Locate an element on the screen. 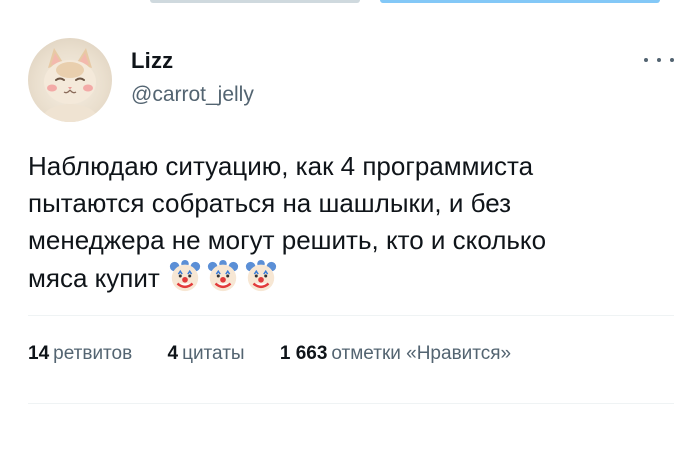  retweets-label: ретвитов is located at coordinates (93, 353).